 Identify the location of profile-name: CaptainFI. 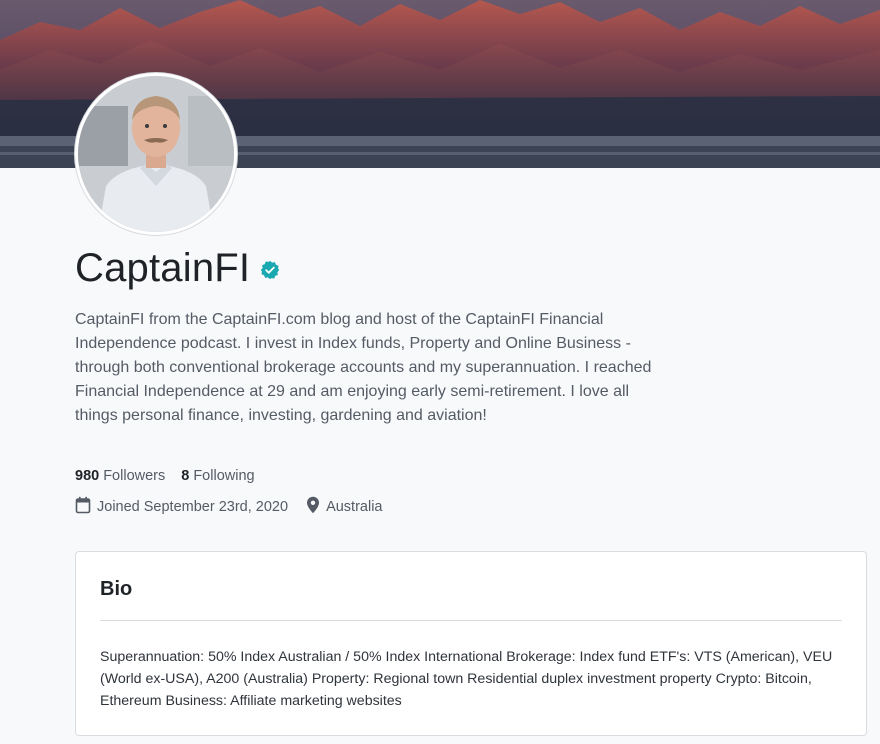
(163, 267).